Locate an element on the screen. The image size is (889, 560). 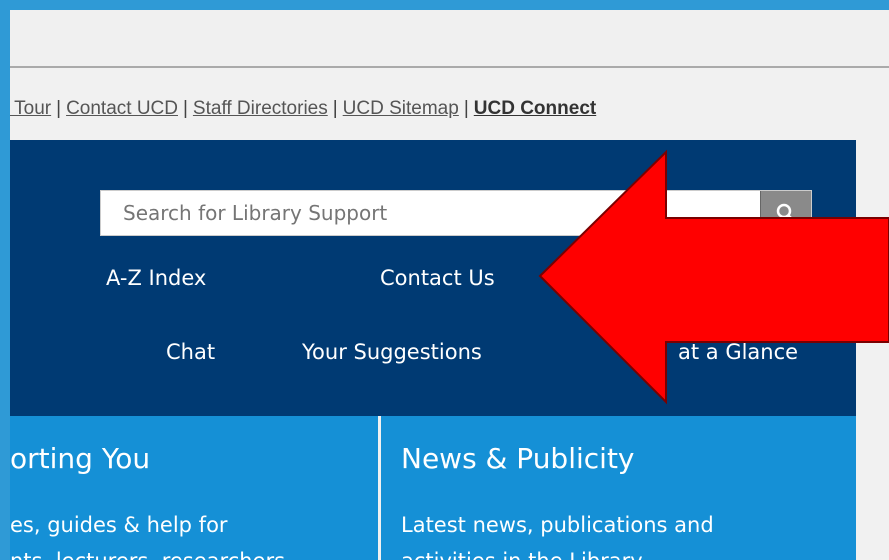
nav-chat: Chat is located at coordinates (190, 352).